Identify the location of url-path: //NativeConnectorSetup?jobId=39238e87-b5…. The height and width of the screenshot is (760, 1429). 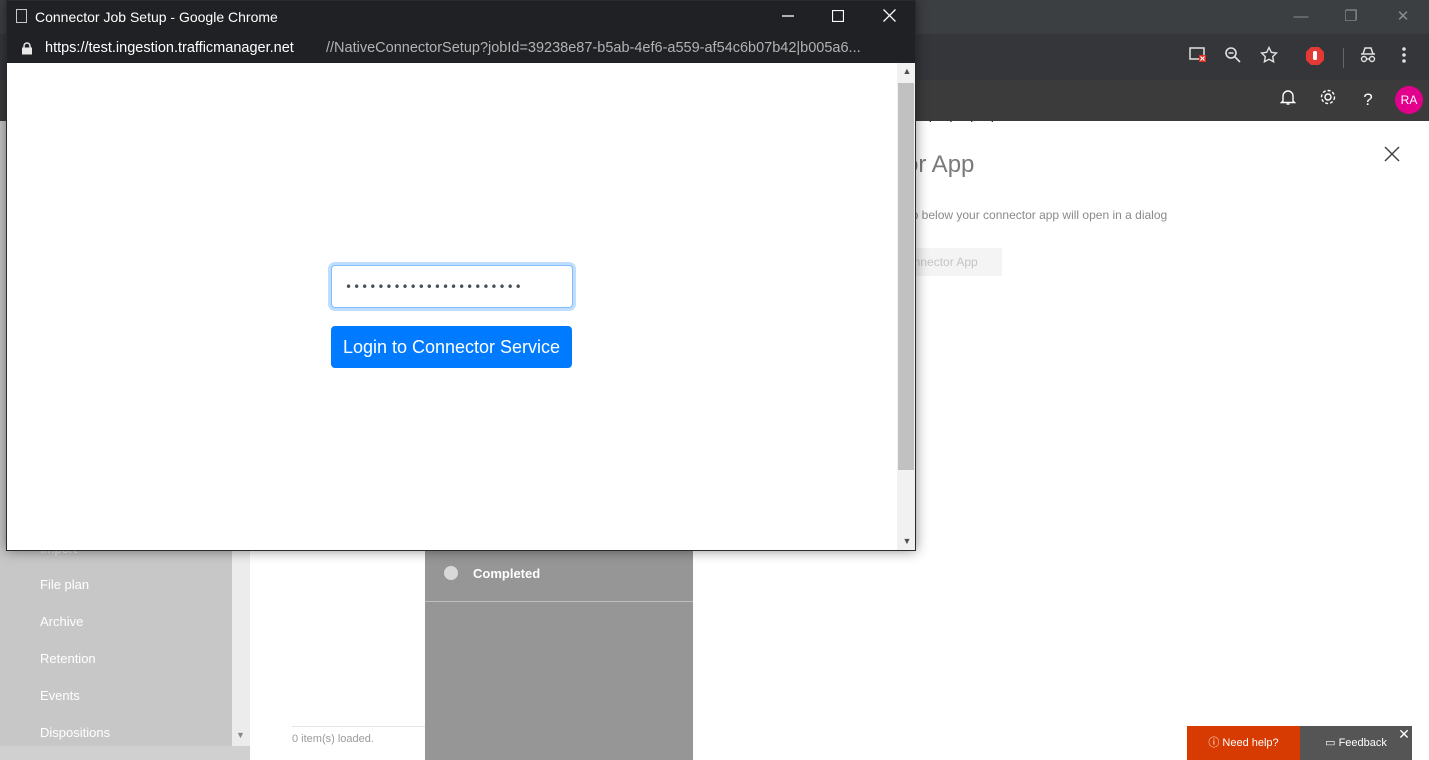
(593, 48).